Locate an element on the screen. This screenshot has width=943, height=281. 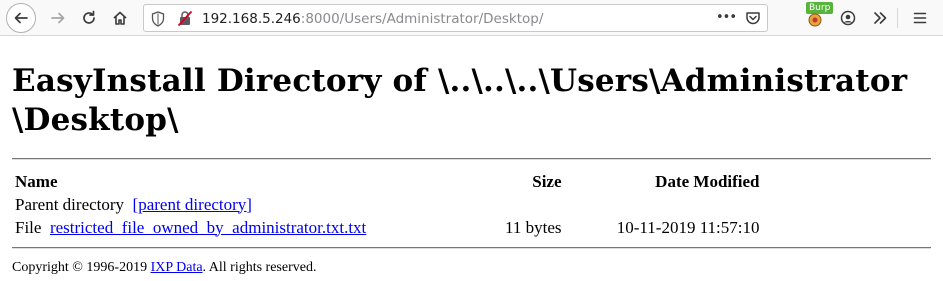
back-button is located at coordinates (21, 18).